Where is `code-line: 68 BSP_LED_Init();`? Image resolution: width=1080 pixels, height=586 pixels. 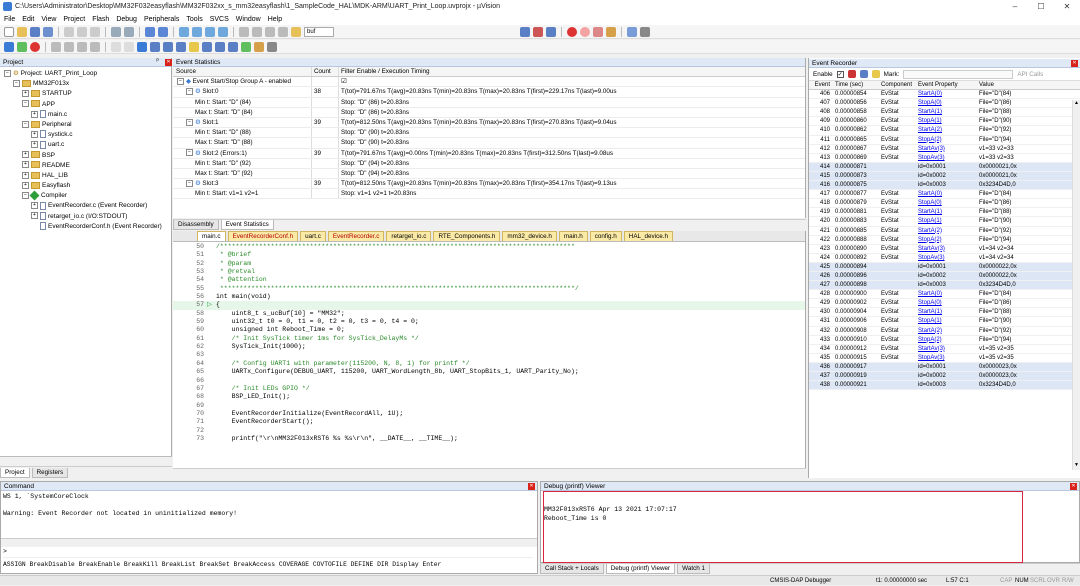 code-line: 68 BSP_LED_Init(); is located at coordinates (489, 397).